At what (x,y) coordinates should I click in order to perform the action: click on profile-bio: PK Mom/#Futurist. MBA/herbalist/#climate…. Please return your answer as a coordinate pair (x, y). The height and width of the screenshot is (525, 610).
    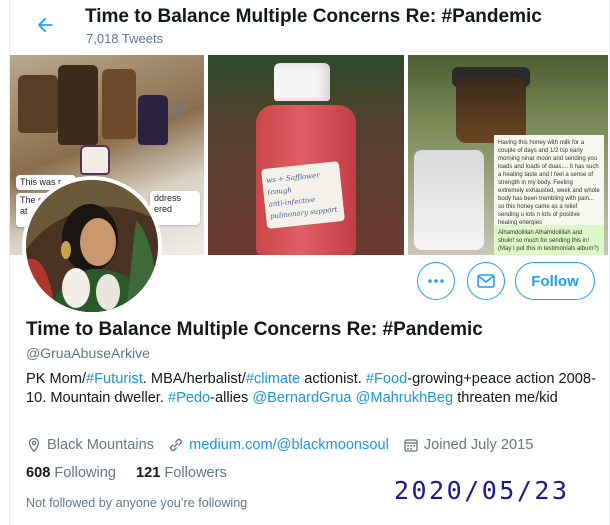
    Looking at the image, I should click on (311, 389).